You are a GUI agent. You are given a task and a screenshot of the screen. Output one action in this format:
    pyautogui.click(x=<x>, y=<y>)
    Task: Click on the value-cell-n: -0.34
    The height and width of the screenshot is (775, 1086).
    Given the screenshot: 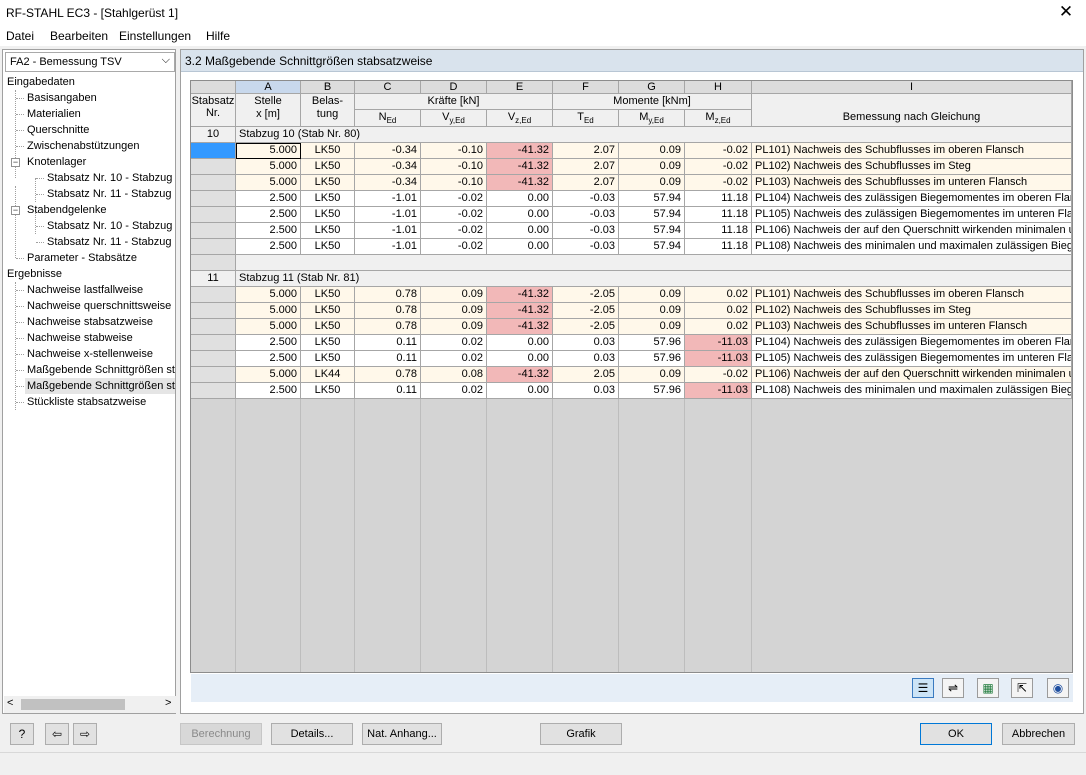 What is the action you would take?
    pyautogui.click(x=388, y=183)
    